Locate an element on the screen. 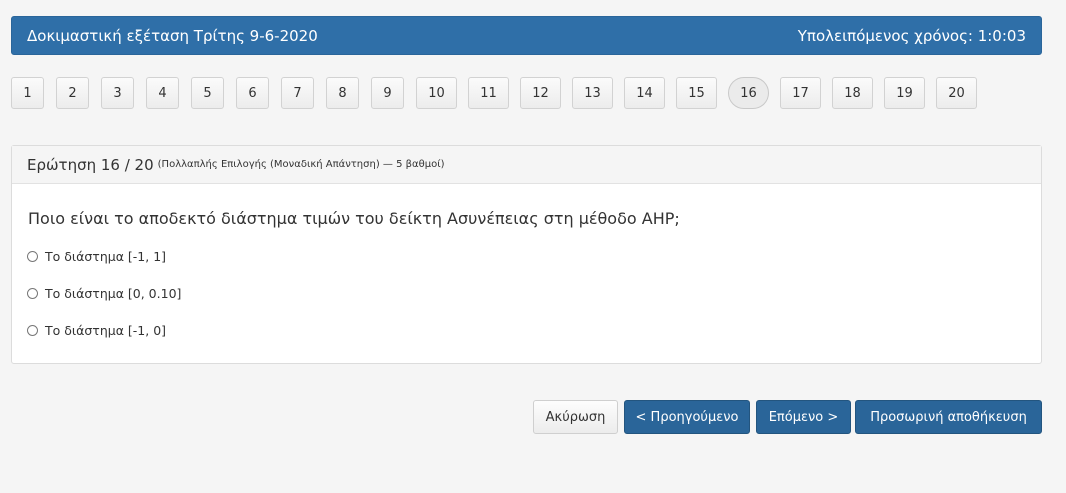 This screenshot has height=493, width=1066. question-nav-button-8: 8 is located at coordinates (342, 93).